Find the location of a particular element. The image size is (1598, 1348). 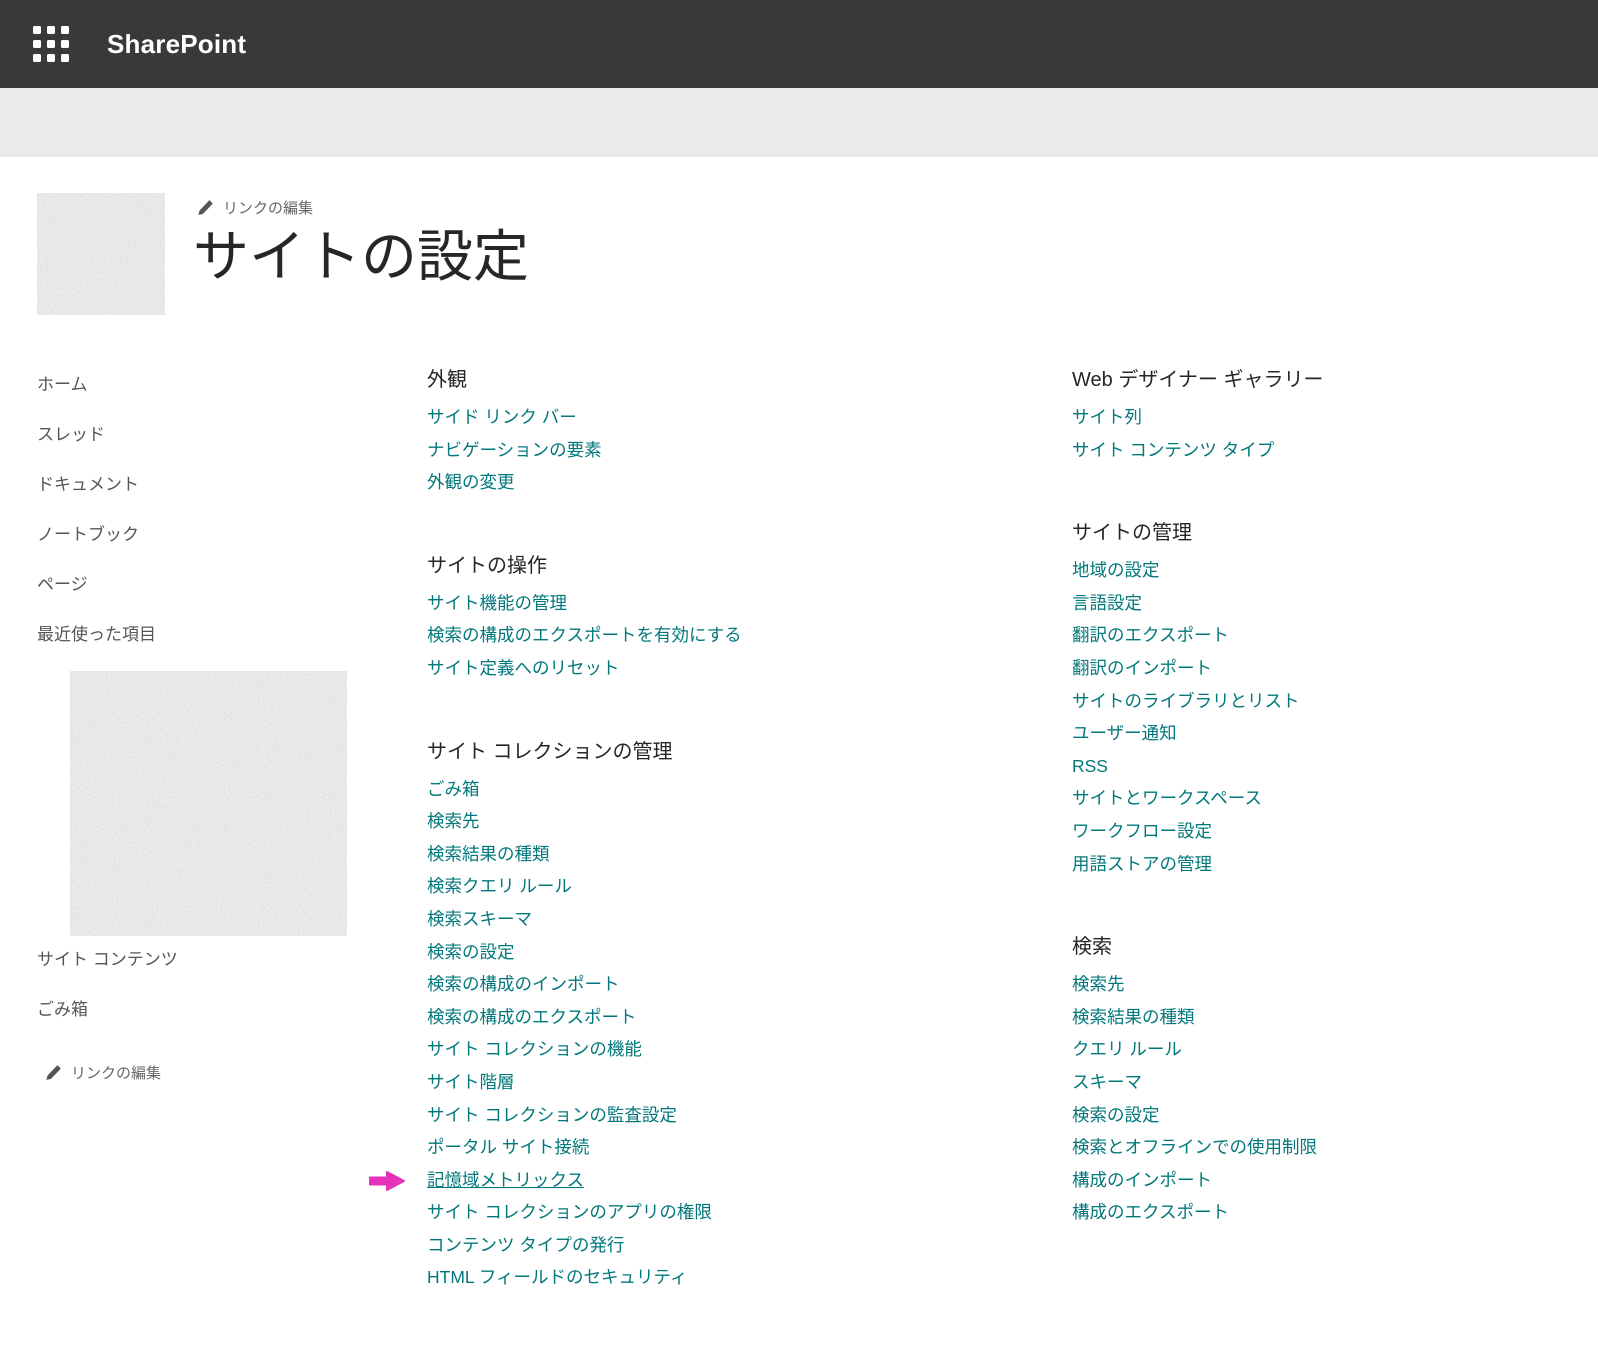

highlight-arrow-icon is located at coordinates (387, 1180).